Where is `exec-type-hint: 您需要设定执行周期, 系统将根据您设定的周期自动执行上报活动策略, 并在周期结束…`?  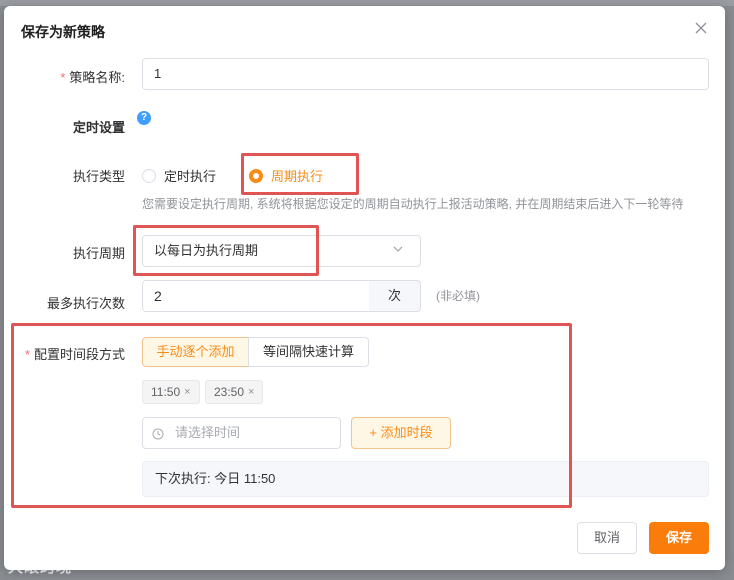 exec-type-hint: 您需要设定执行周期, 系统将根据您设定的周期自动执行上报活动策略, 并在周期结束… is located at coordinates (413, 204).